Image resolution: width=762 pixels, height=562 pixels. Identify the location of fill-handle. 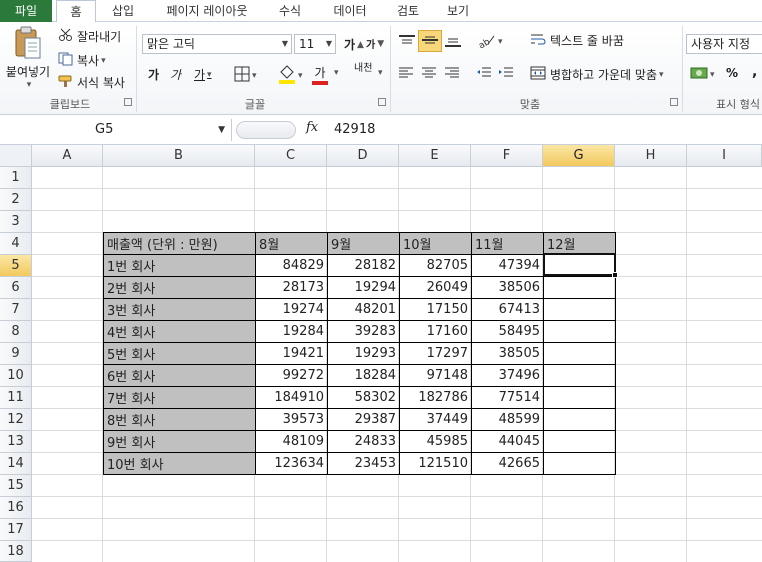
(615, 275).